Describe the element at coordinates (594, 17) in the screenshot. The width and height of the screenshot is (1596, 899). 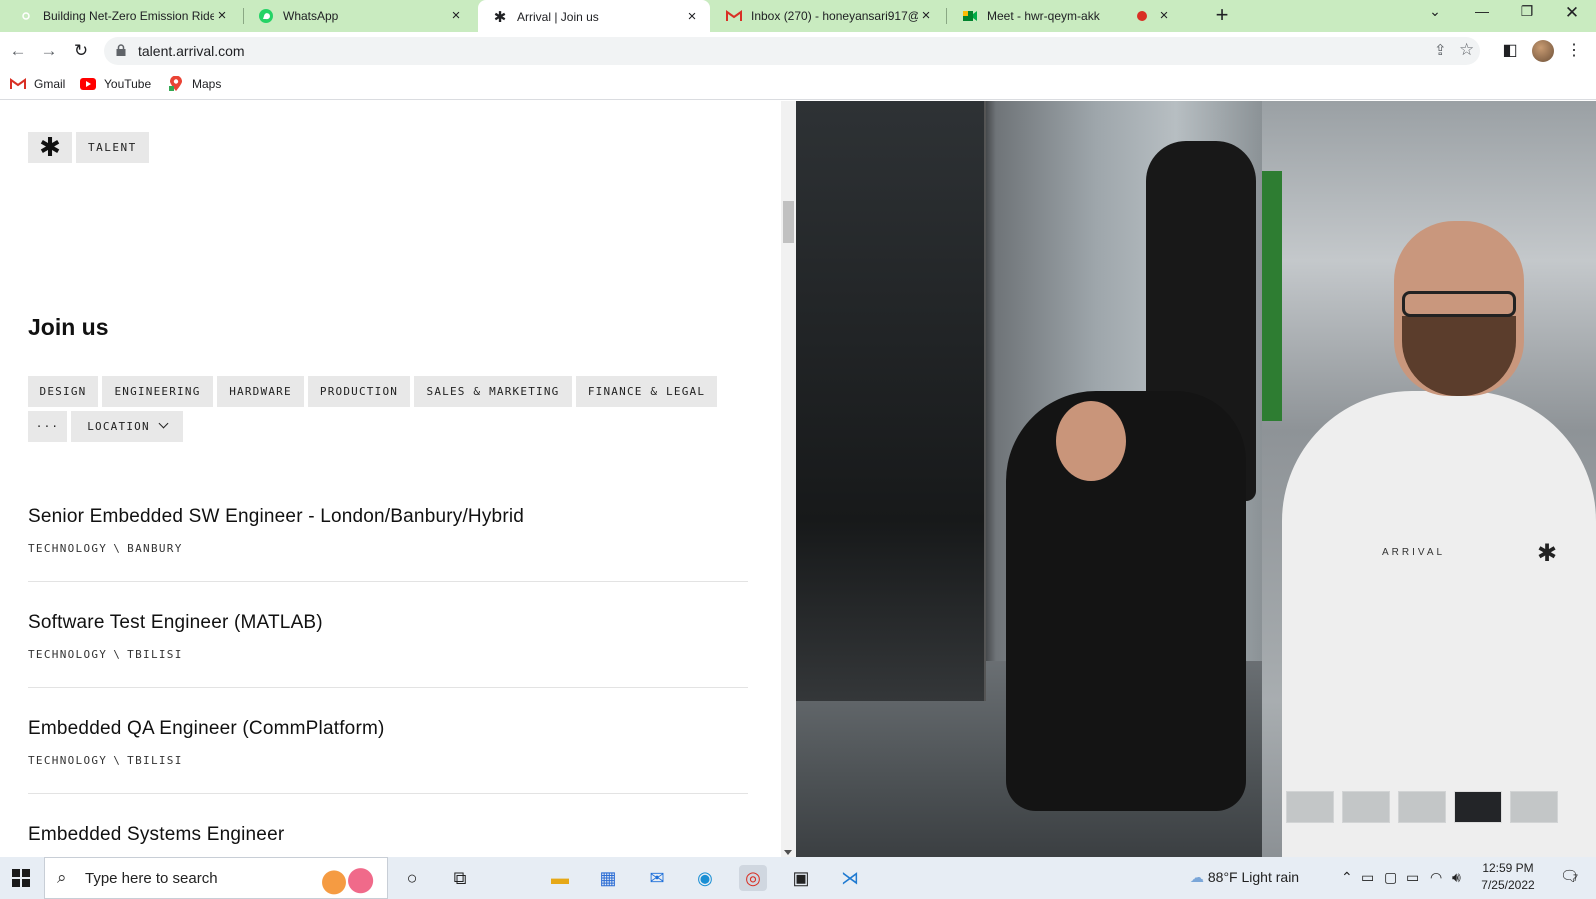
I see `tab-arrival-join-us: ✱ Arrival | Join us ×` at that location.